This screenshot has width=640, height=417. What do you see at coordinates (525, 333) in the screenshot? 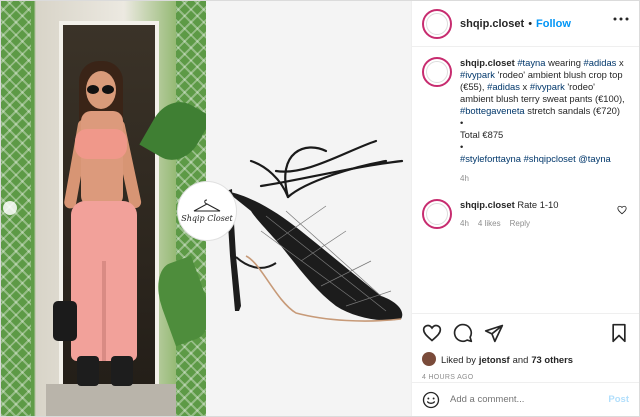
I see `action-icons` at bounding box center [525, 333].